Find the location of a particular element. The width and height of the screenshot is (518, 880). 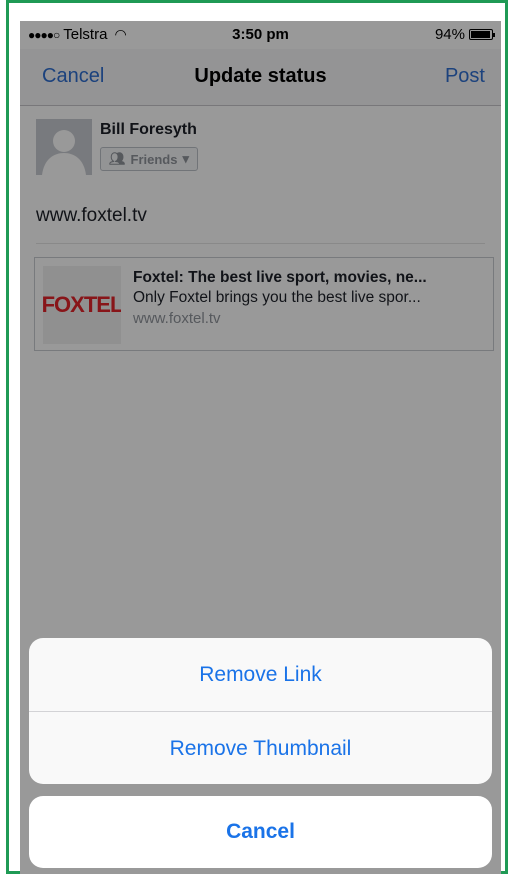

action-sheet-cancel-group: Cancel is located at coordinates (260, 832).